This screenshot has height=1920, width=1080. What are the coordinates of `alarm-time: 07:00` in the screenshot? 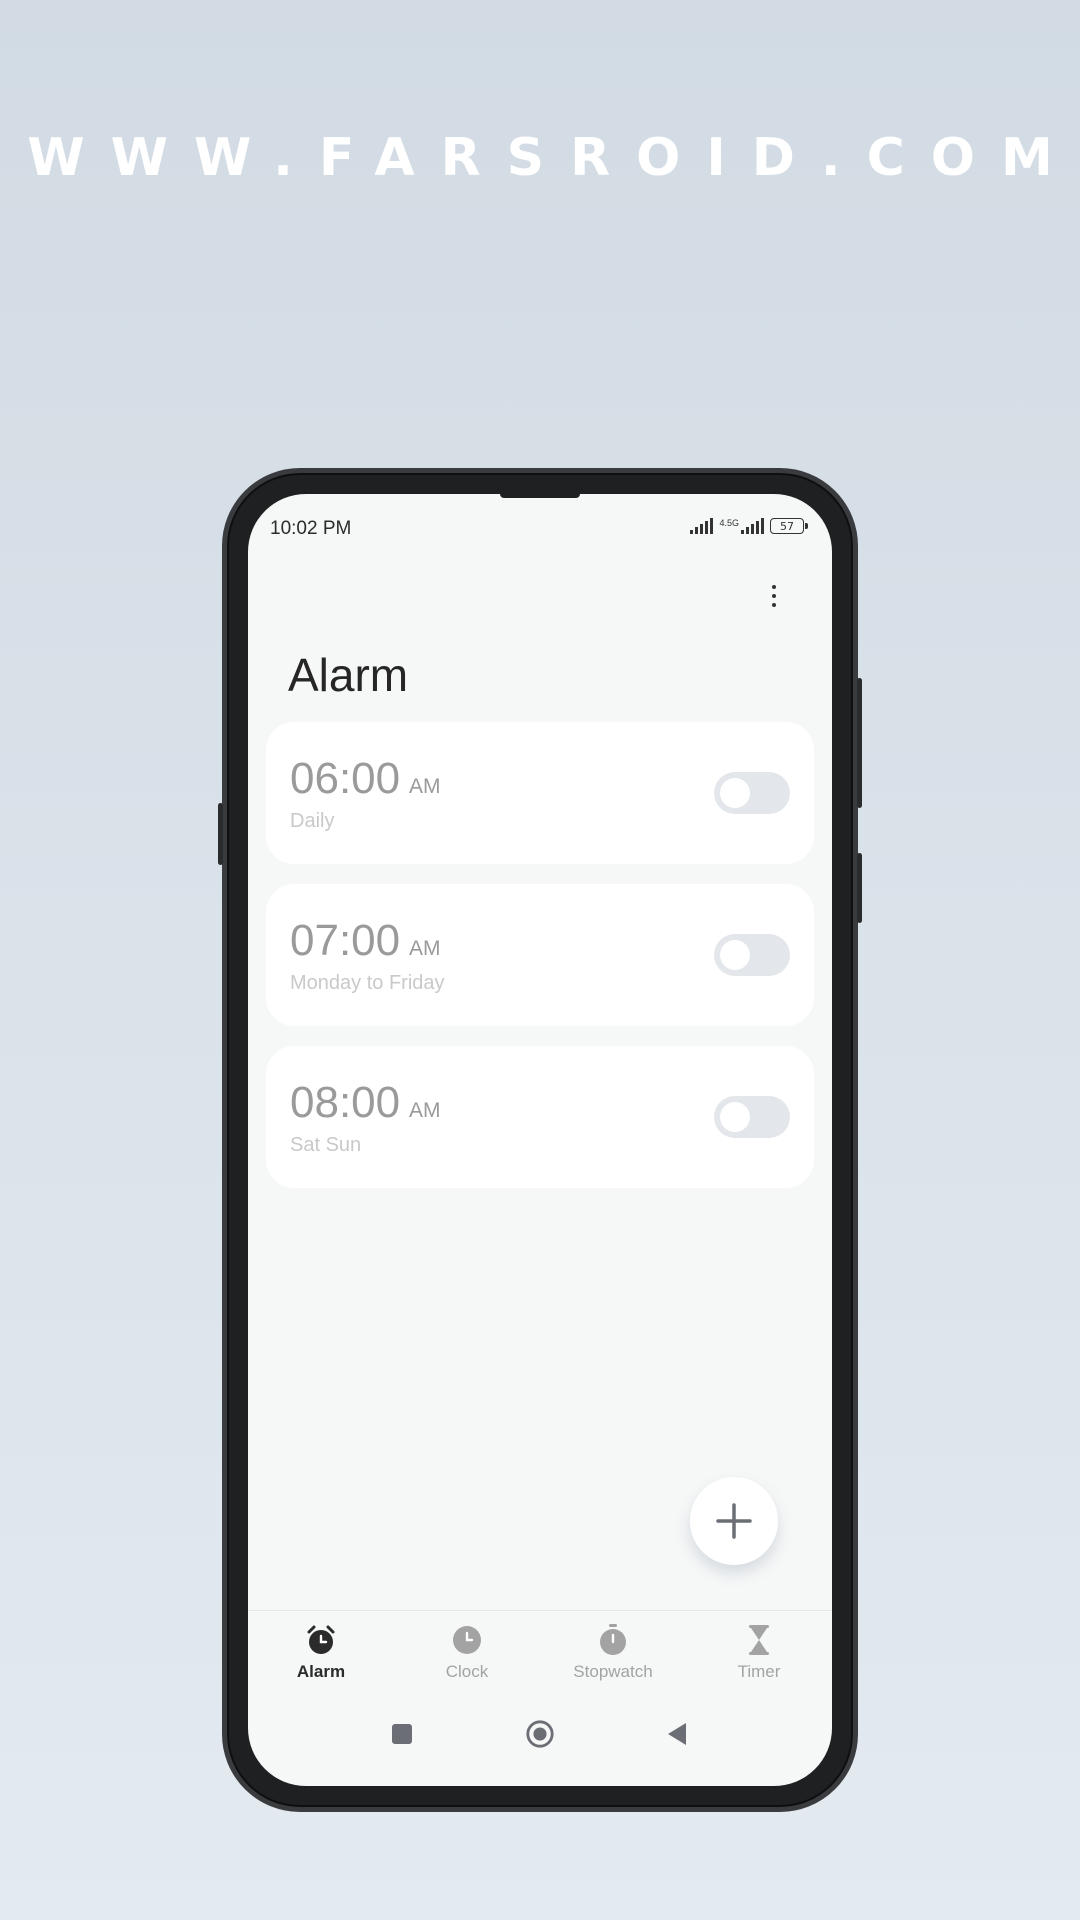 It's located at (345, 940).